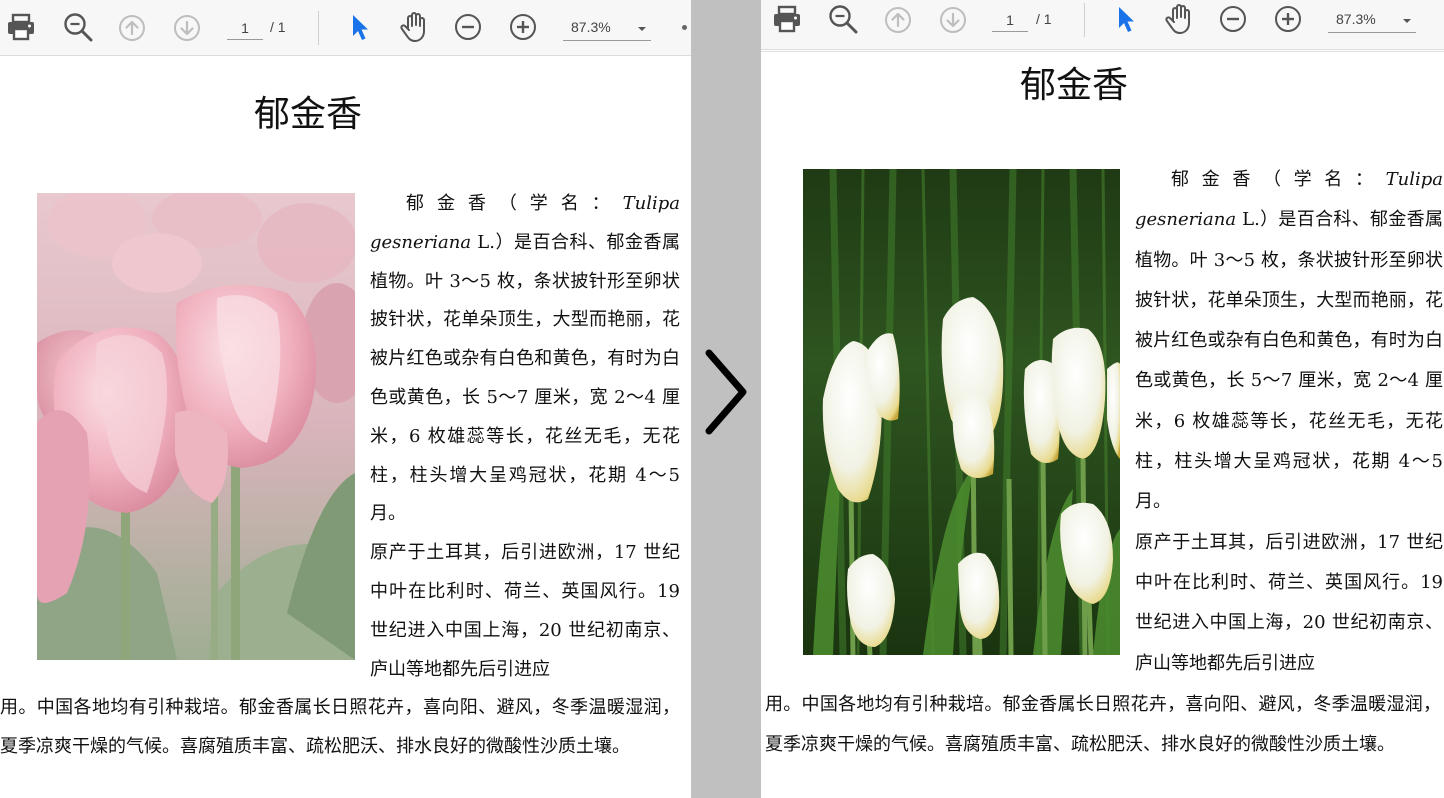 This screenshot has width=1444, height=798. I want to click on white-tulips-photo, so click(961, 412).